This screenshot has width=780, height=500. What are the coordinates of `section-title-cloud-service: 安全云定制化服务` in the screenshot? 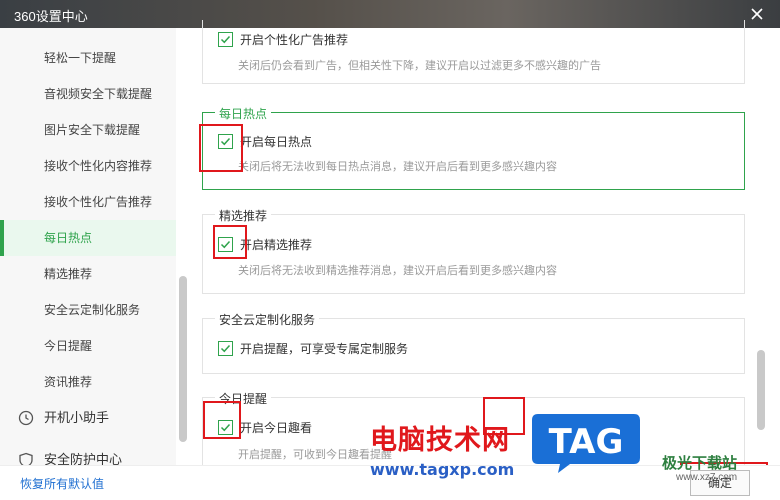 It's located at (267, 319).